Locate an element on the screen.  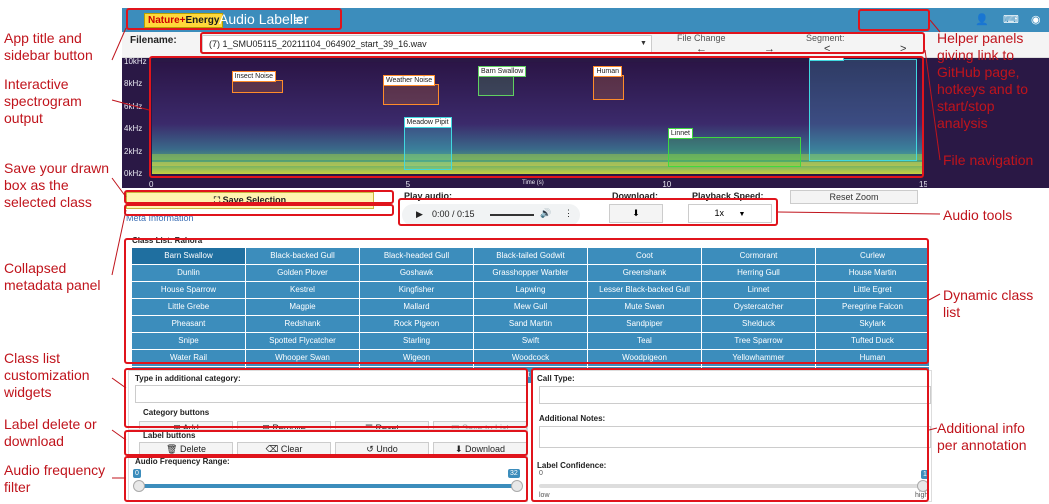
class-button: Dunlin is located at coordinates (188, 273).